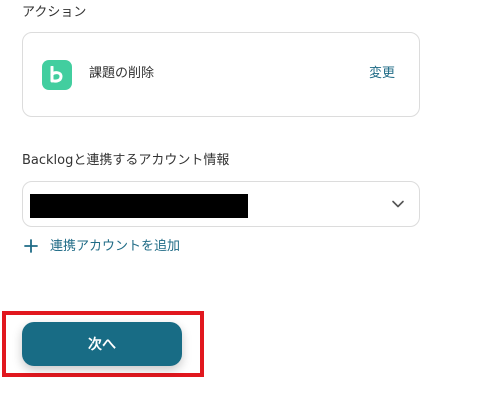 The image size is (477, 402). Describe the element at coordinates (115, 246) in the screenshot. I see `add-account-label: 連携アカウントを追加` at that location.